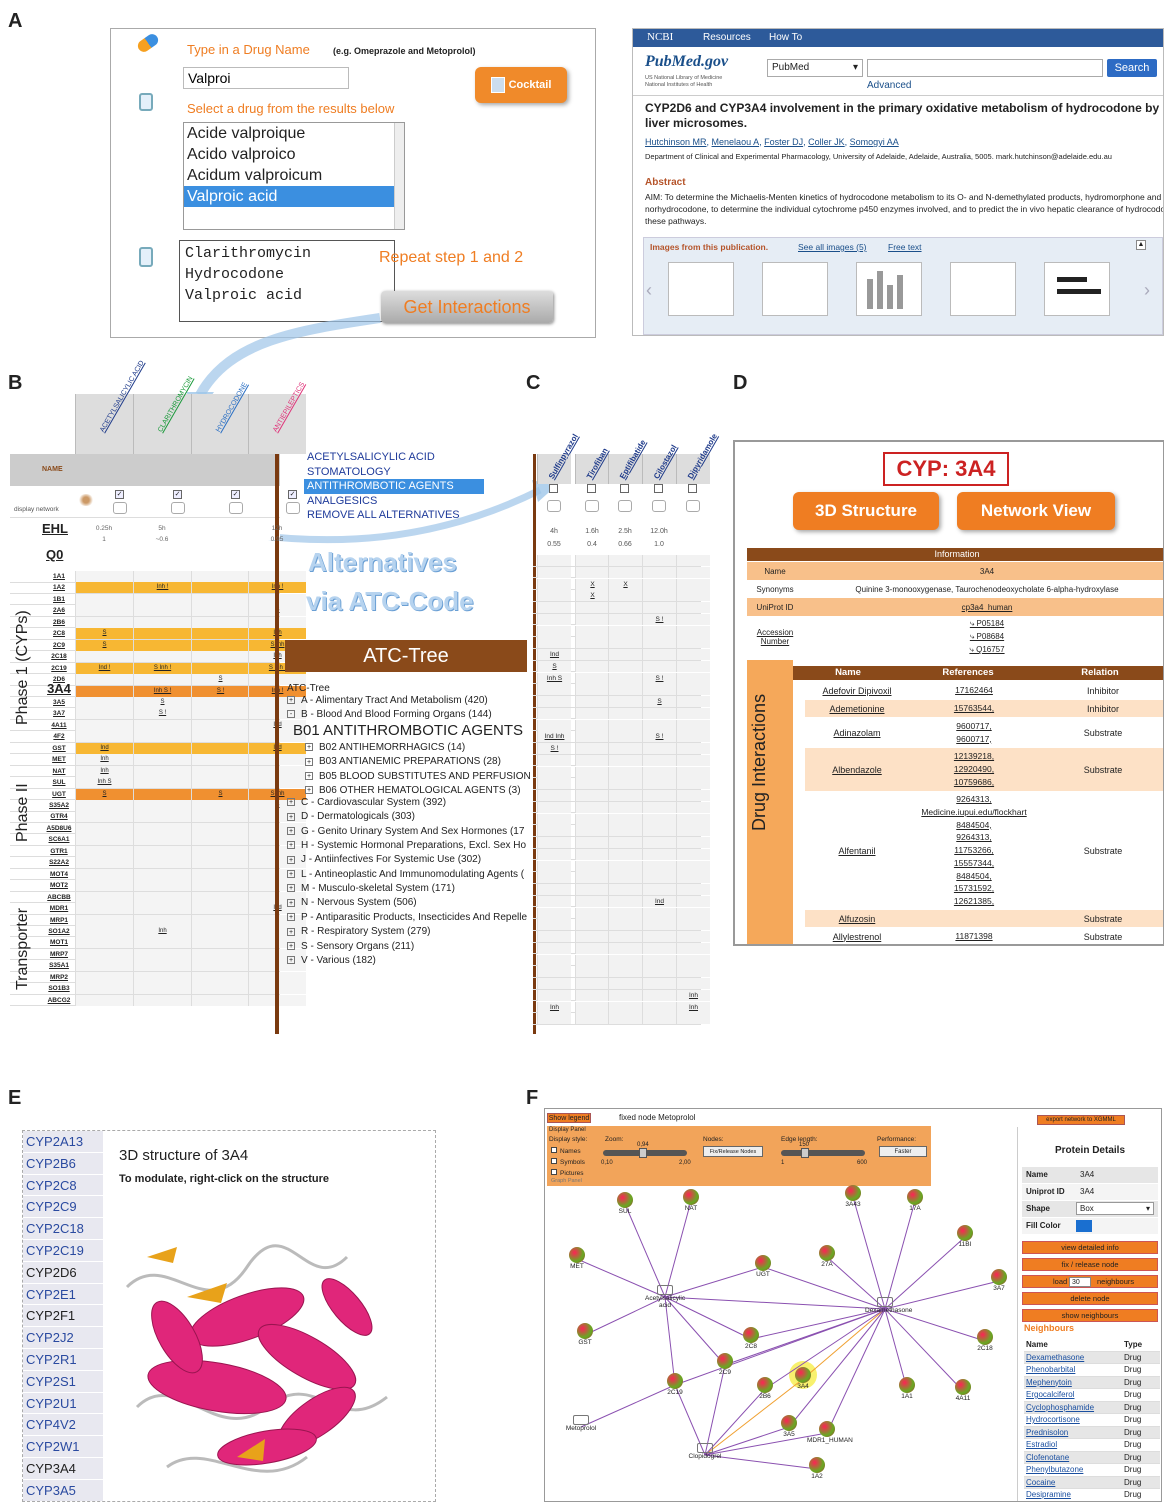 The height and width of the screenshot is (1509, 1164). What do you see at coordinates (63, 1447) in the screenshot?
I see `cyp-list-item: CYP2W1` at bounding box center [63, 1447].